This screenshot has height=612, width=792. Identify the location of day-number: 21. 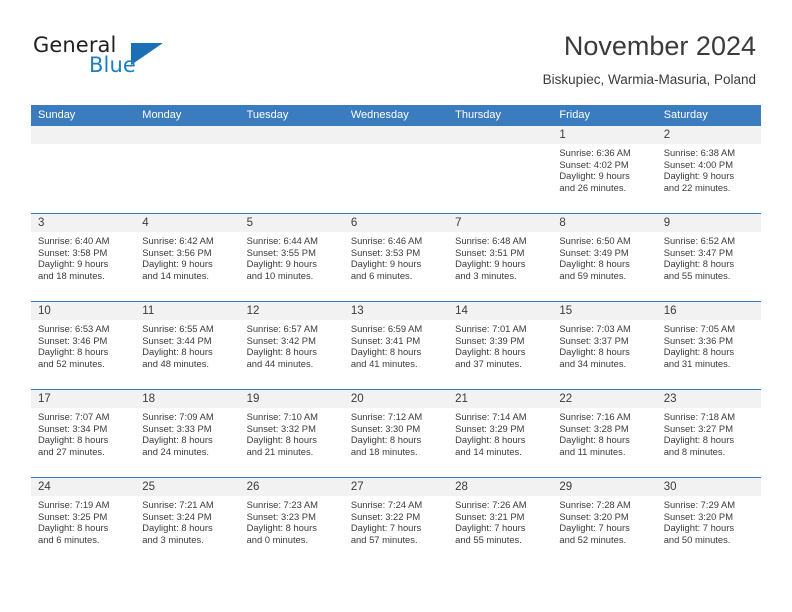
(500, 399).